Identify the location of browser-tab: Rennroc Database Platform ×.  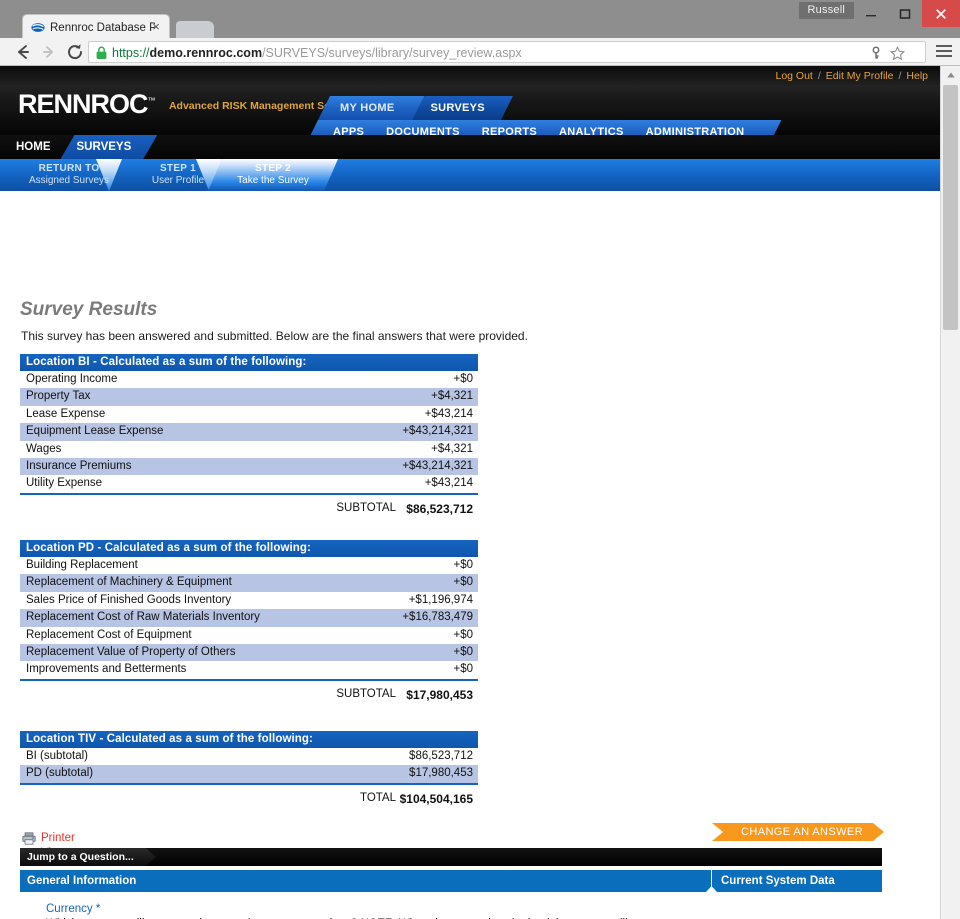
(96, 27).